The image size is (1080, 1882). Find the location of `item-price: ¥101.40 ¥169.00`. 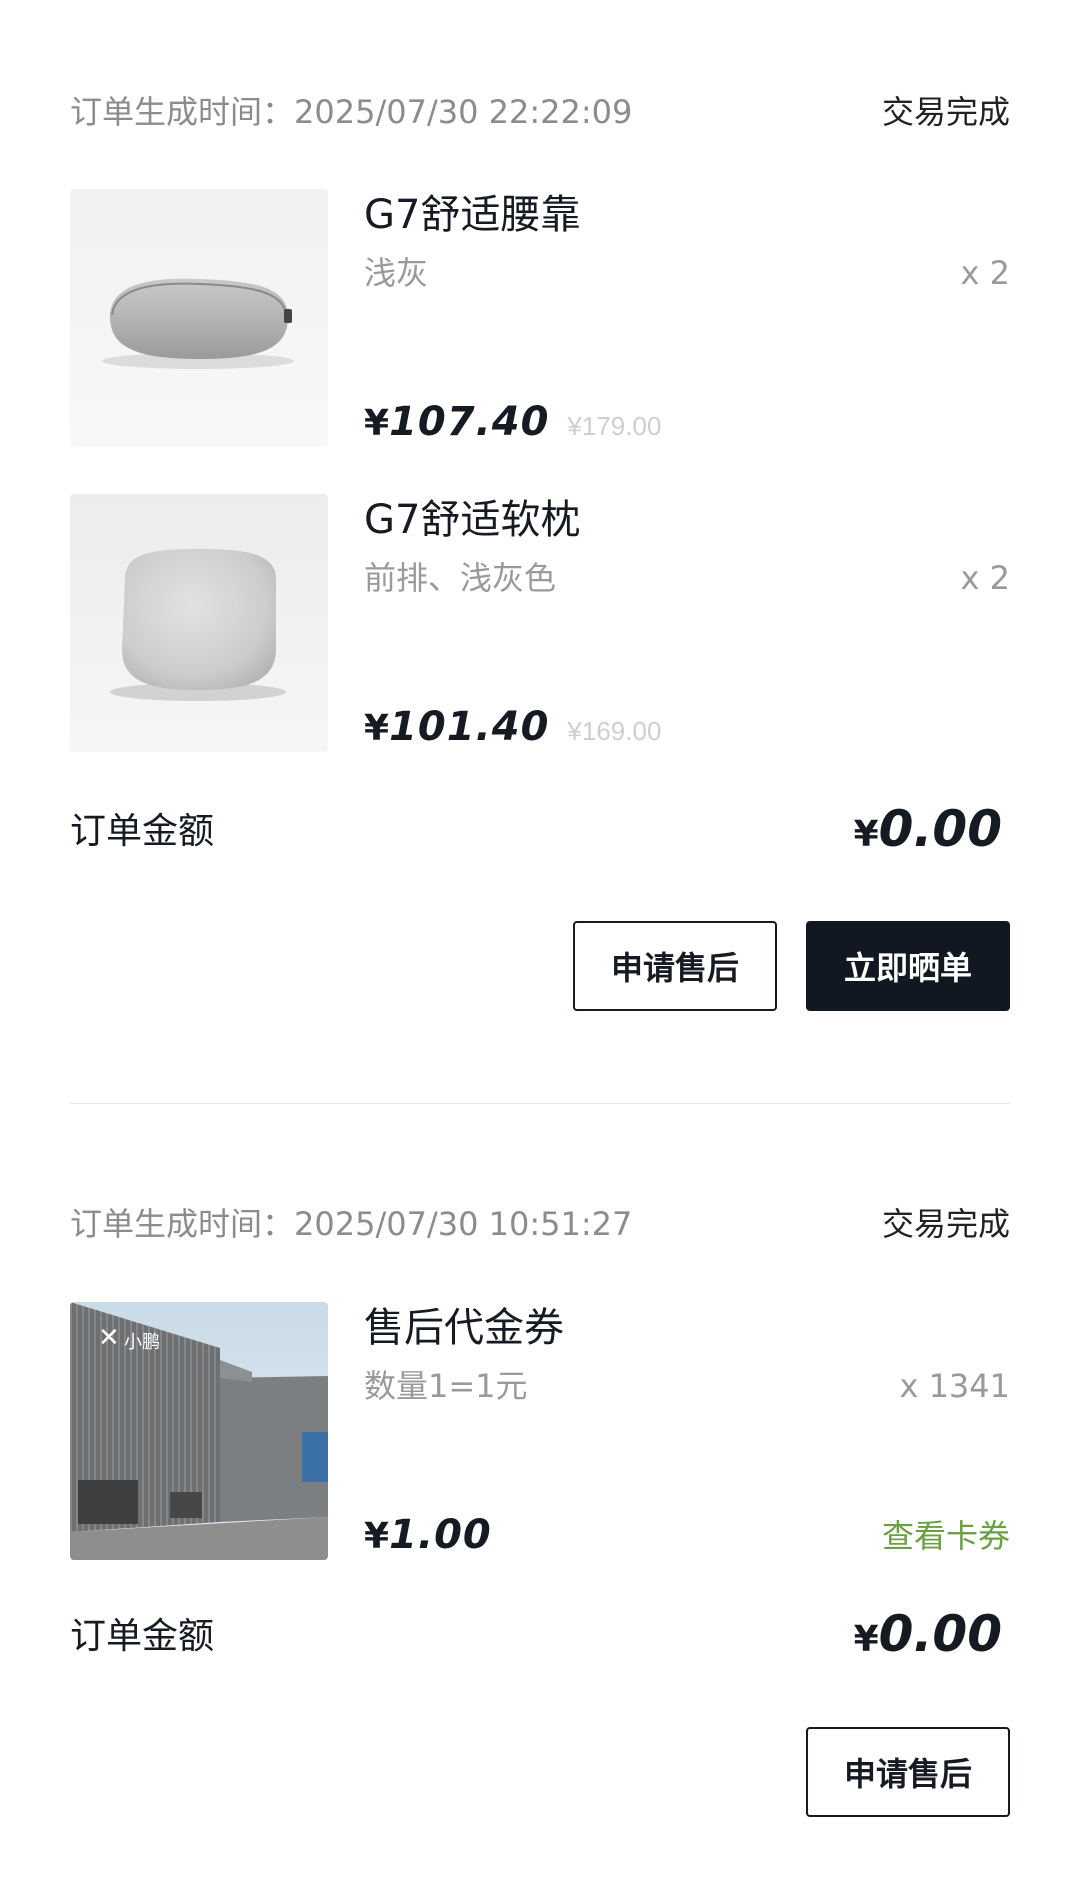

item-price: ¥101.40 ¥169.00 is located at coordinates (512, 728).